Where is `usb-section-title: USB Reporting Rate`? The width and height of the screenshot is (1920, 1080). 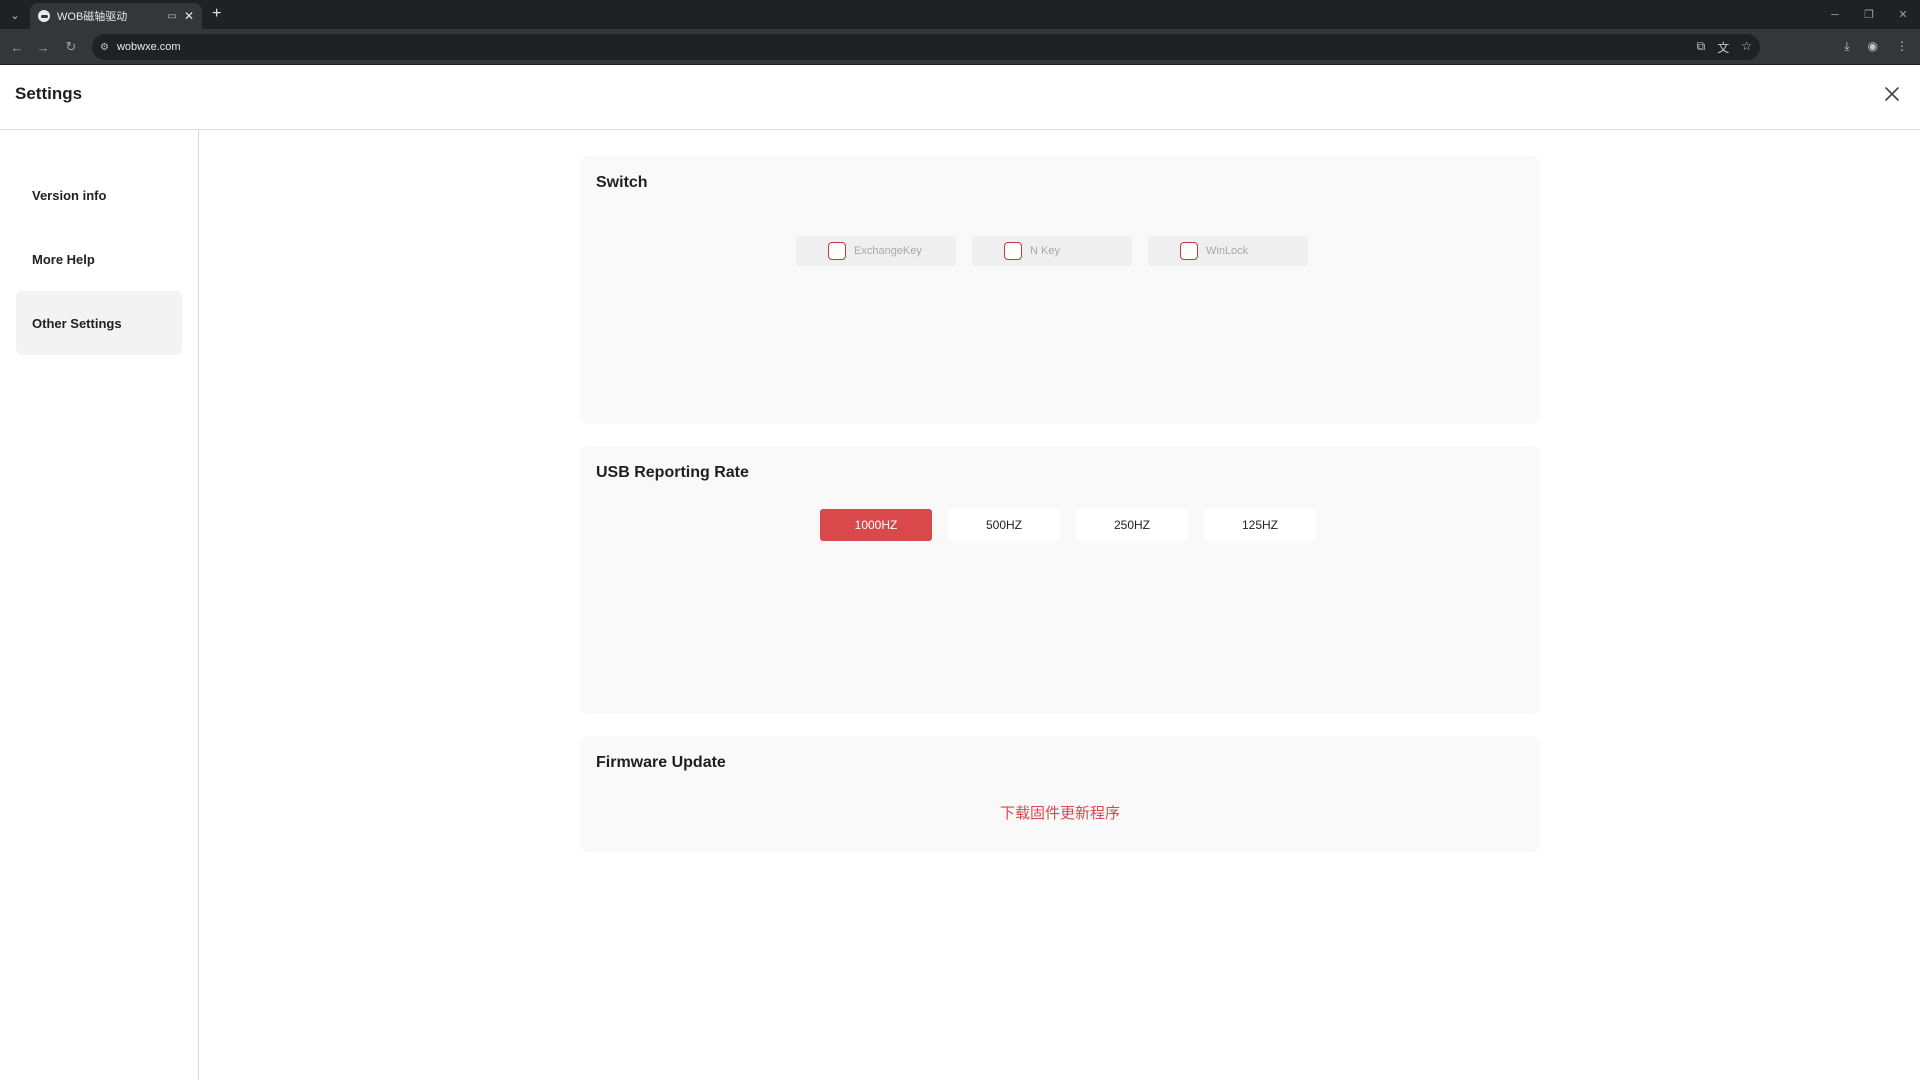 usb-section-title: USB Reporting Rate is located at coordinates (672, 472).